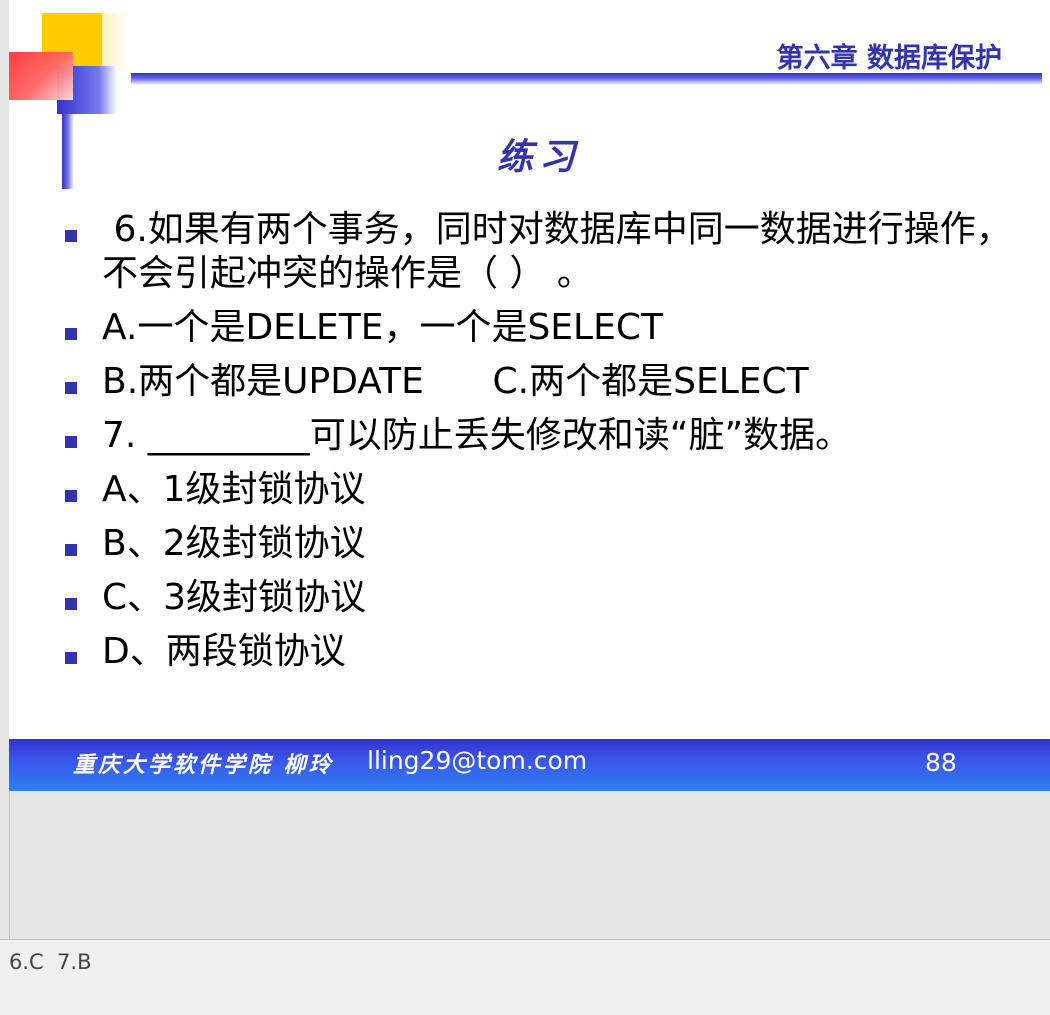 The image size is (1050, 1015). I want to click on bullet-text: A.一个是DELETE，一个是SELECT, so click(382, 327).